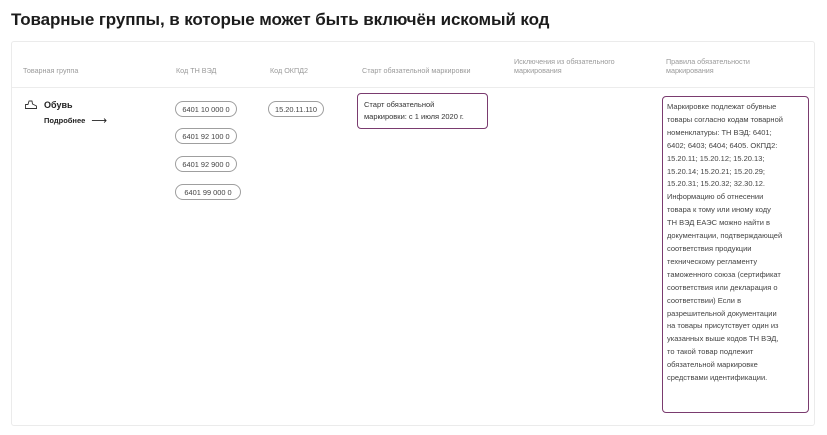 The height and width of the screenshot is (435, 827). What do you see at coordinates (722, 287) in the screenshot?
I see `rules-text-line: соответствия или декларация о` at bounding box center [722, 287].